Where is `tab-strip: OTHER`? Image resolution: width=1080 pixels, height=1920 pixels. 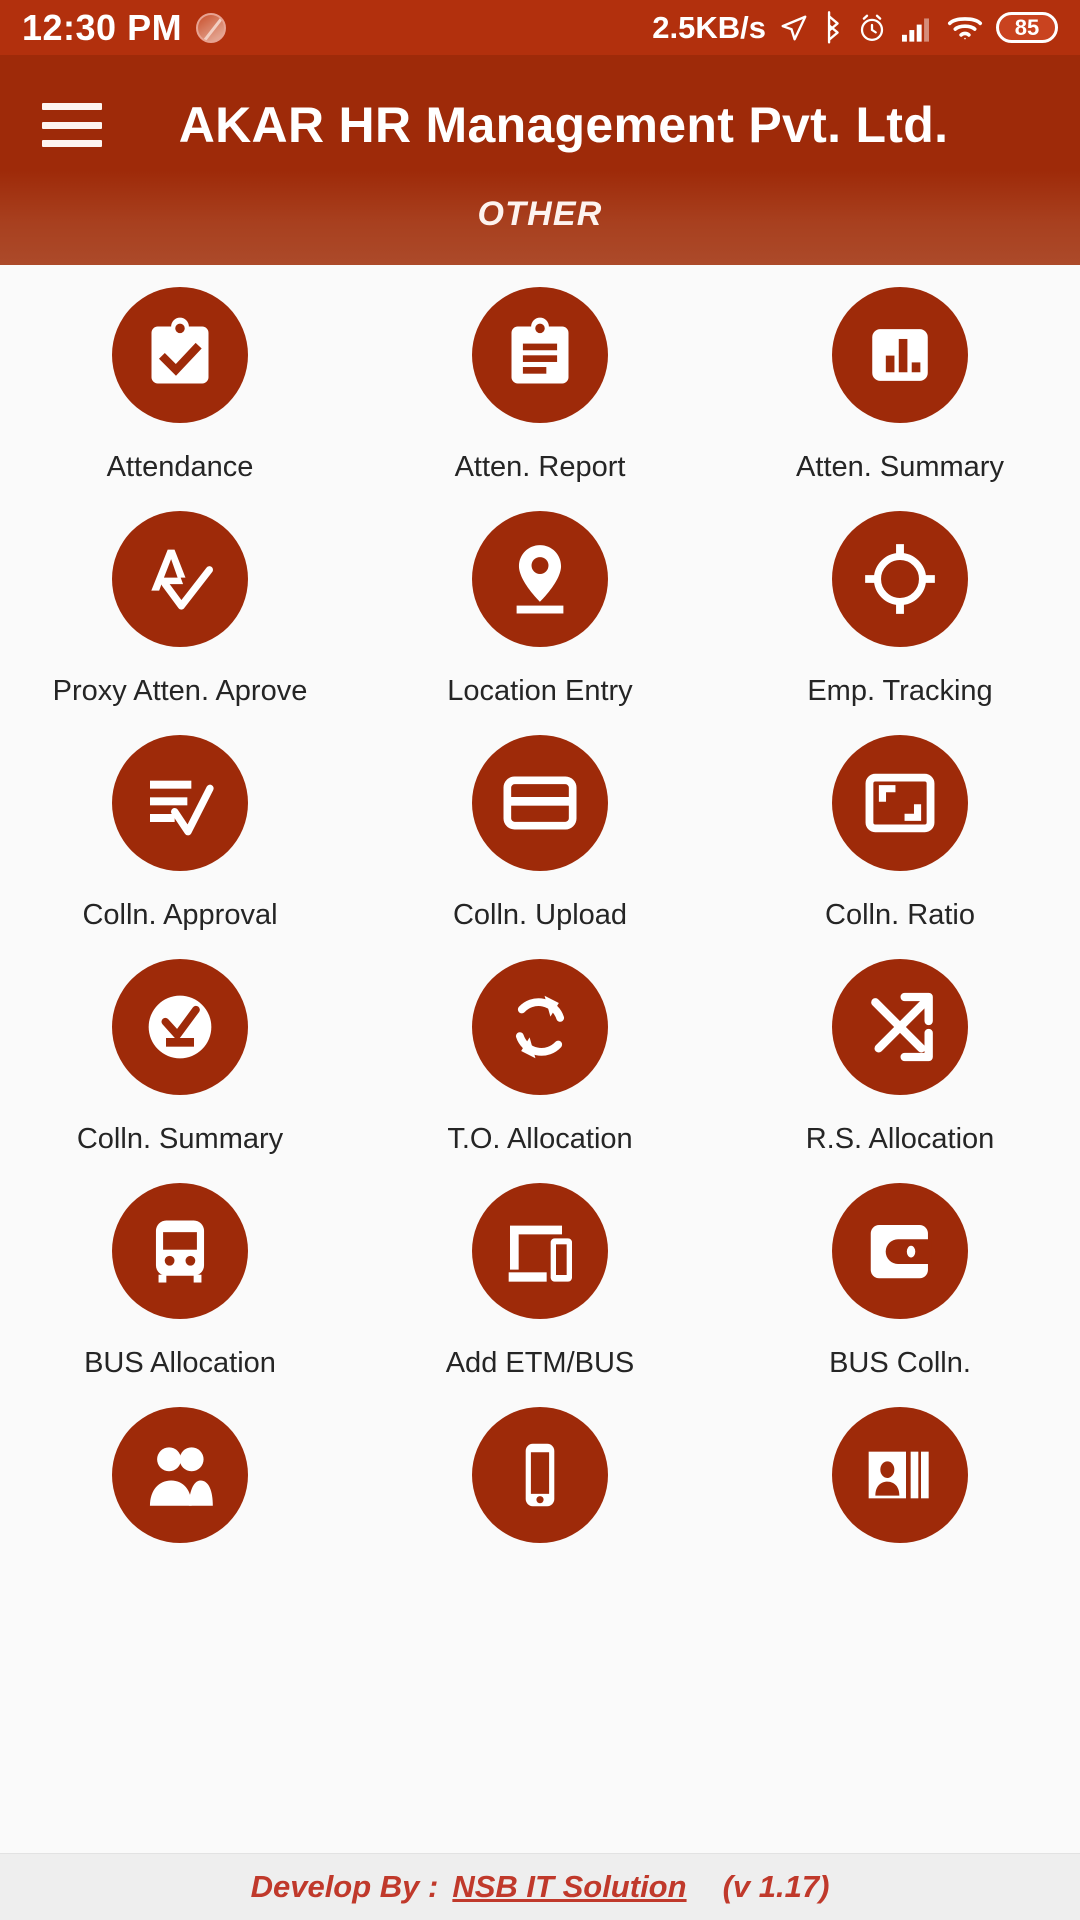 tab-strip: OTHER is located at coordinates (540, 230).